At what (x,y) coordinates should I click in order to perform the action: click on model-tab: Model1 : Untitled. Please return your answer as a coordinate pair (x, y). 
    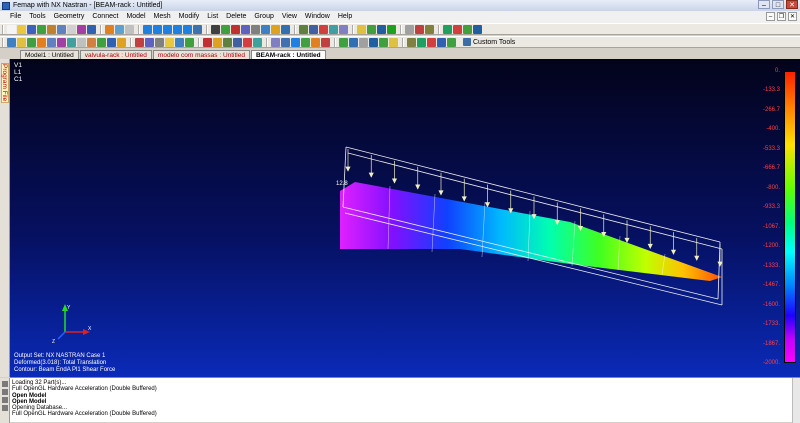
    Looking at the image, I should click on (49, 54).